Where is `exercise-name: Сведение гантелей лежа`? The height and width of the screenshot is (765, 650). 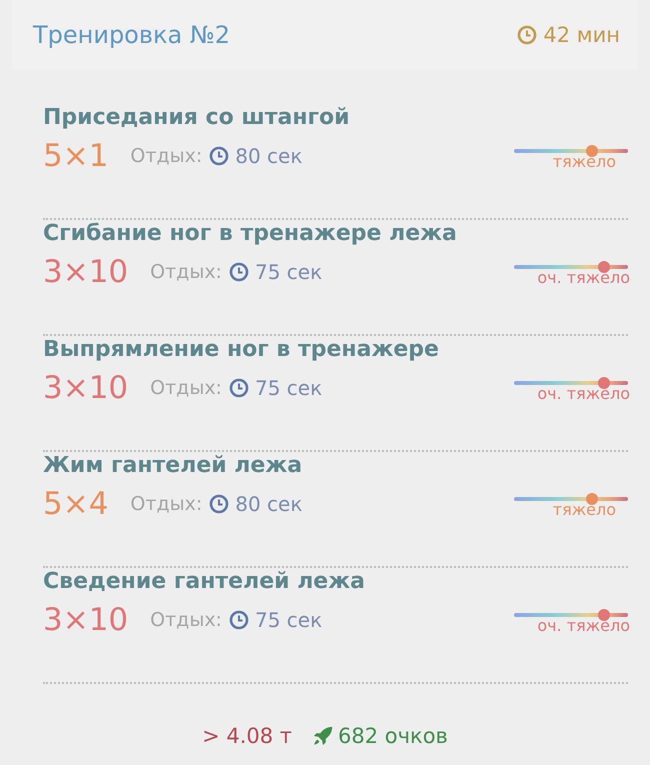
exercise-name: Сведение гантелей лежа is located at coordinates (204, 582).